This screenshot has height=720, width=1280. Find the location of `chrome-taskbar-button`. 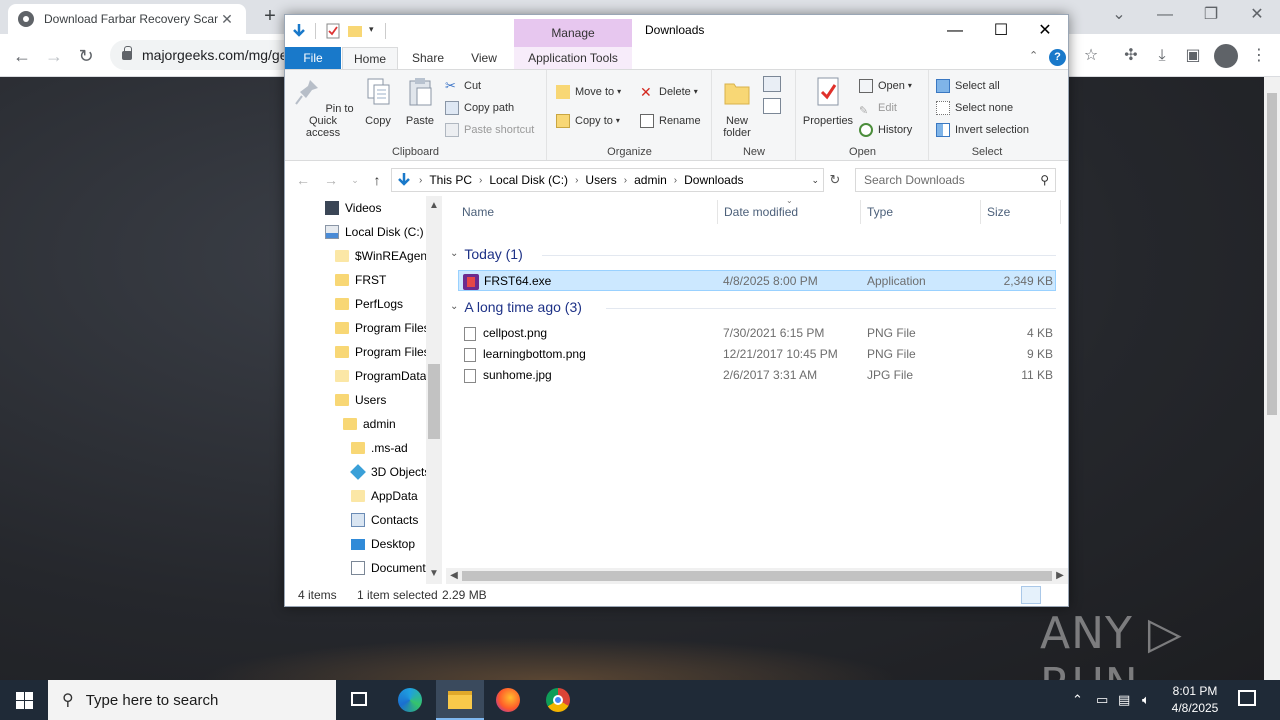

chrome-taskbar-button is located at coordinates (558, 700).